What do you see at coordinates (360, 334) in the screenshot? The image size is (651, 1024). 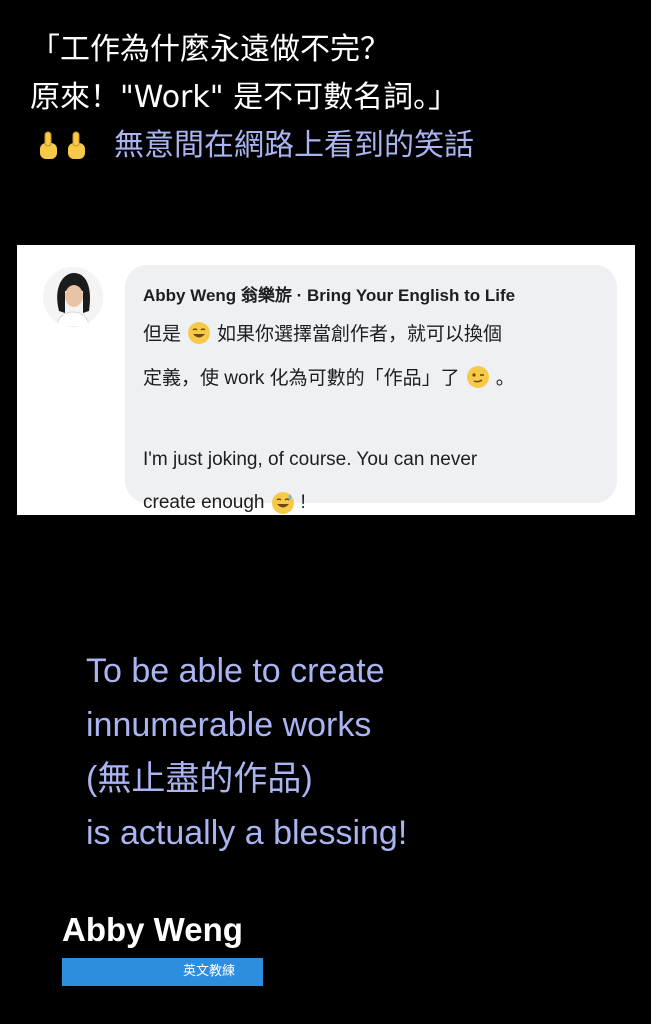 I see `comment-zh-line-1b: 如果你選擇當創作者，就可以換個` at bounding box center [360, 334].